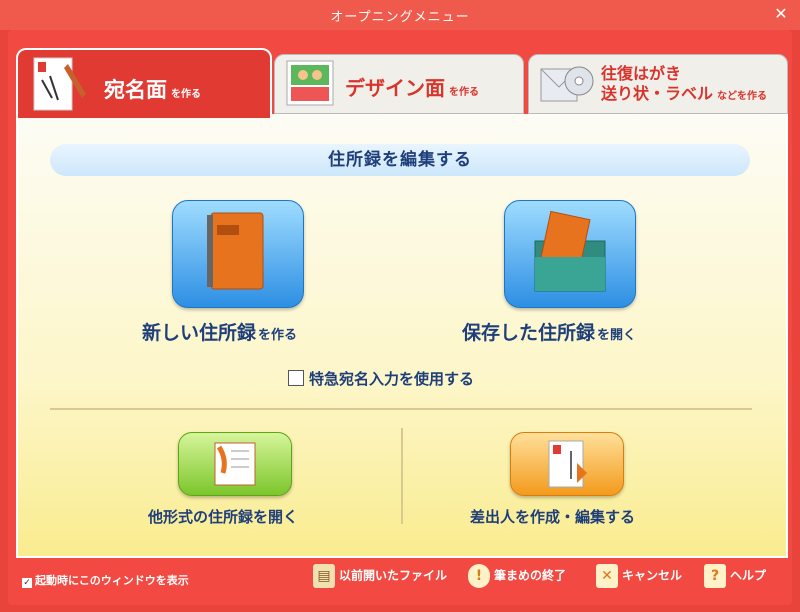 Image resolution: width=800 pixels, height=612 pixels. I want to click on tab-design-label: デザイン面, so click(395, 88).